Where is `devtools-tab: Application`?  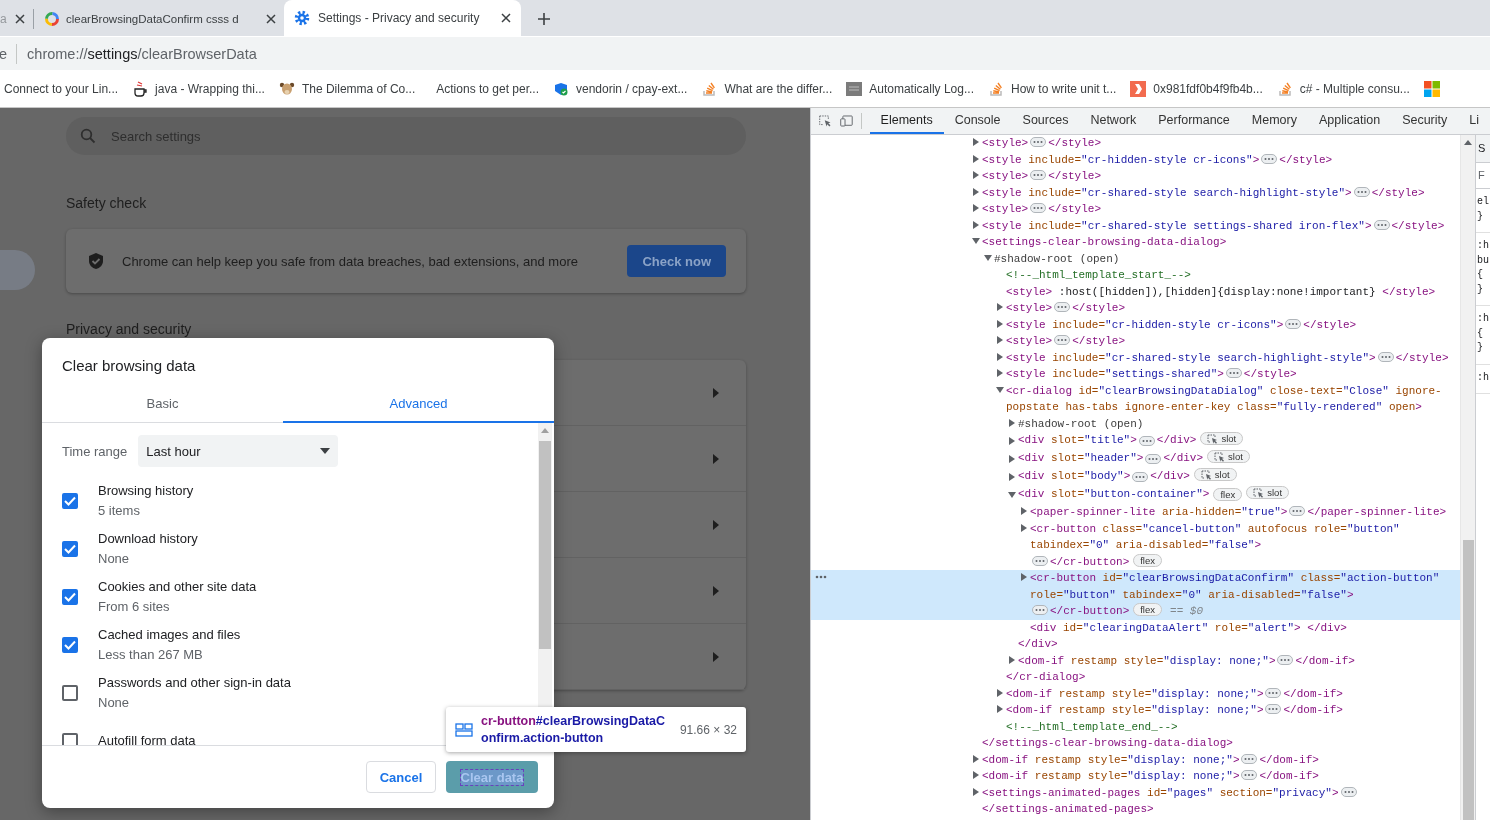
devtools-tab: Application is located at coordinates (1349, 121).